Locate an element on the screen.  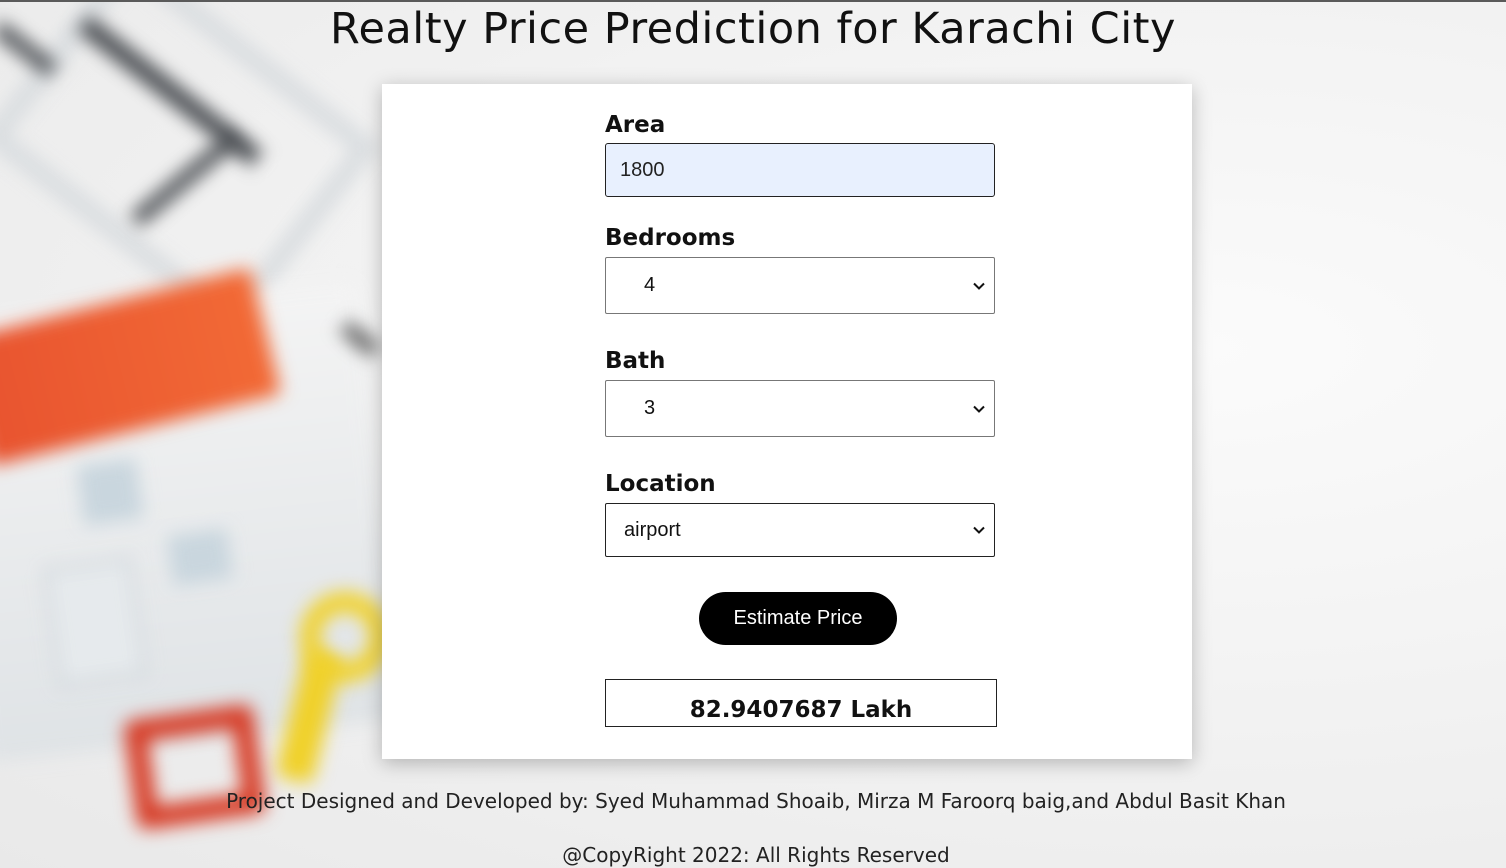
area-label: Area is located at coordinates (635, 125).